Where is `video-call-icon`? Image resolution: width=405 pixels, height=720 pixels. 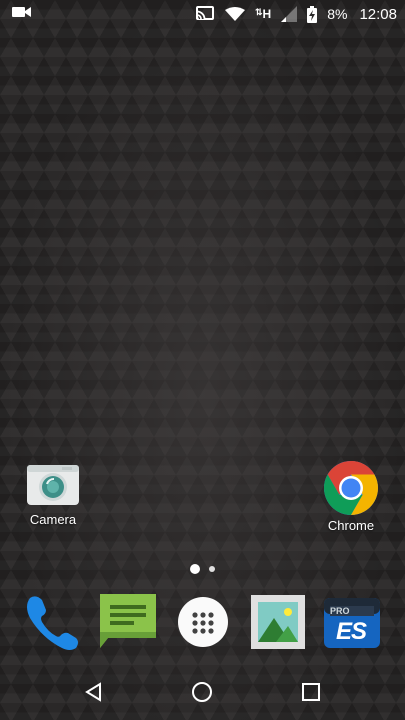 video-call-icon is located at coordinates (22, 14).